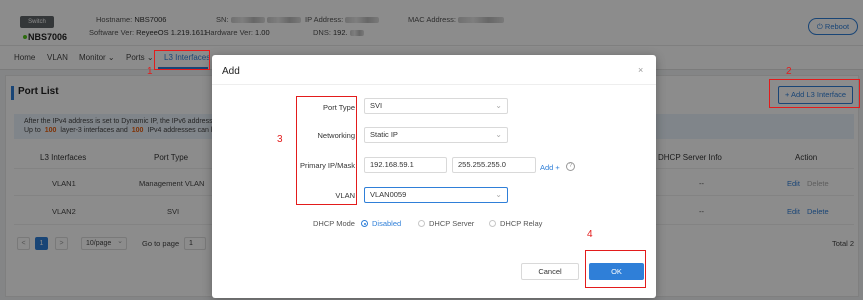 The height and width of the screenshot is (300, 863). What do you see at coordinates (334, 223) in the screenshot?
I see `dhcp-mode-label: DHCP Mode` at bounding box center [334, 223].